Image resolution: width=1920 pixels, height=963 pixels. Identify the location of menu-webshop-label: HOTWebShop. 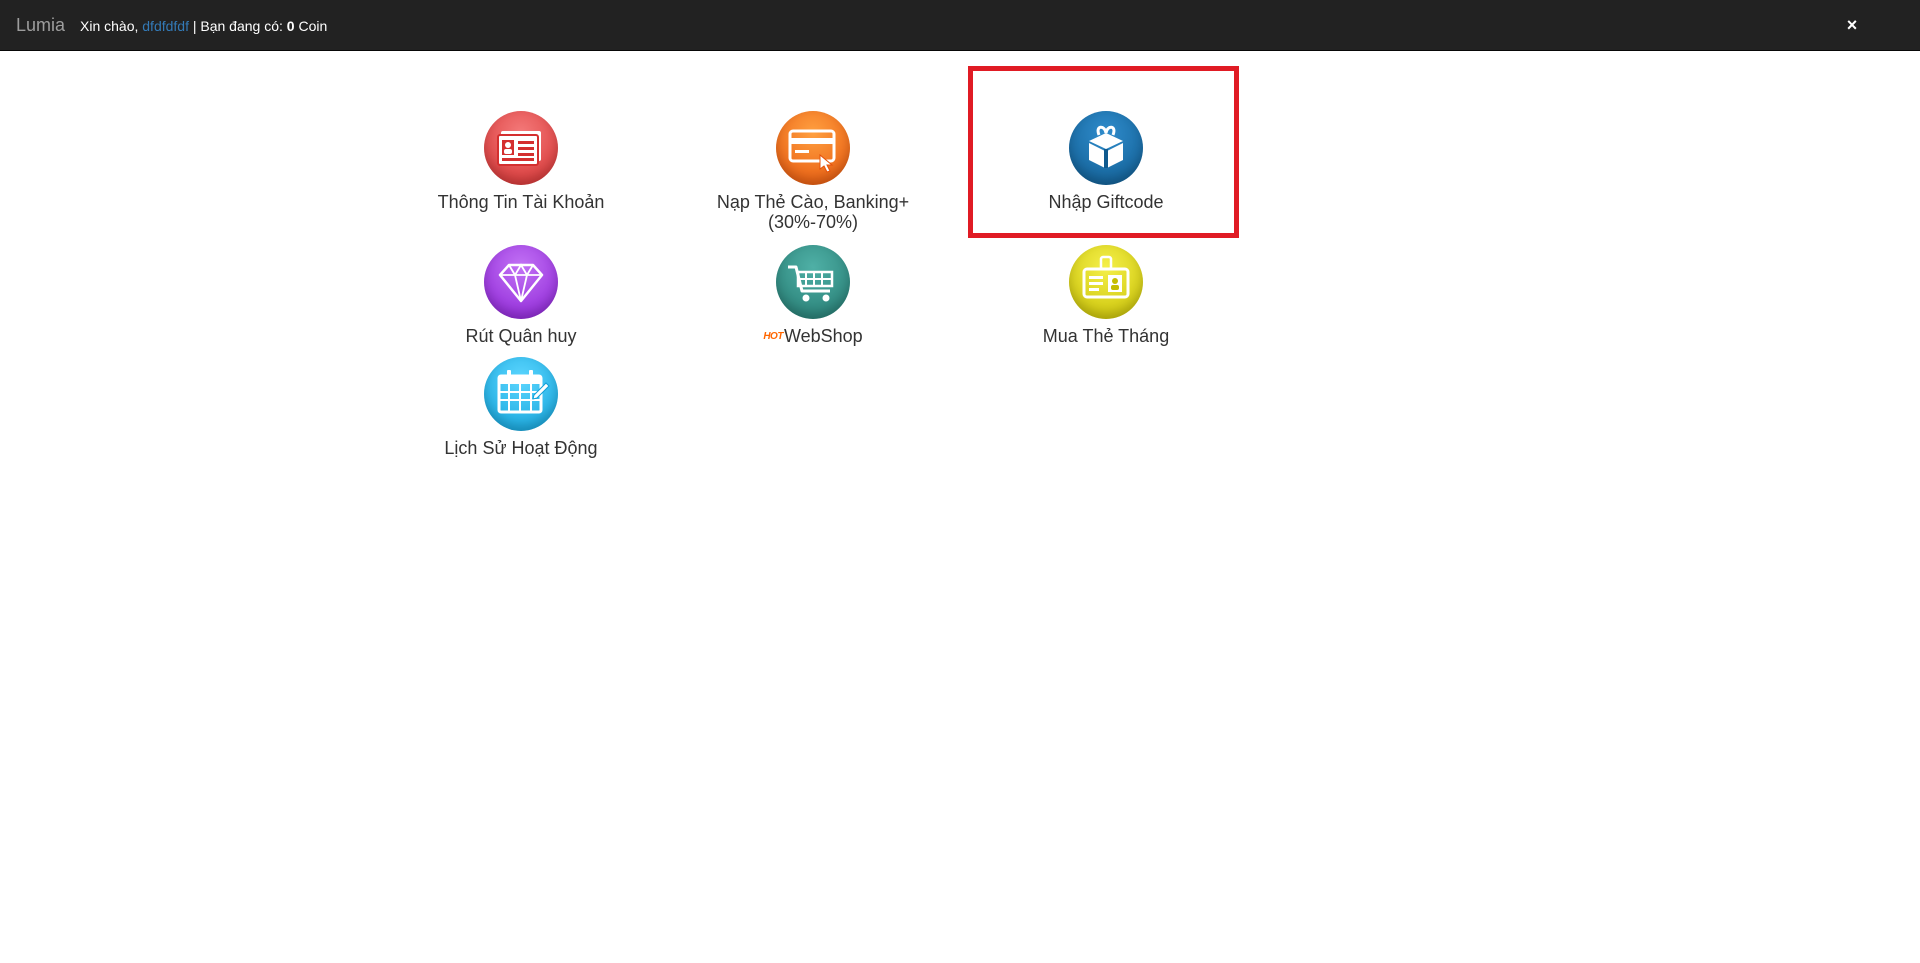
(813, 336).